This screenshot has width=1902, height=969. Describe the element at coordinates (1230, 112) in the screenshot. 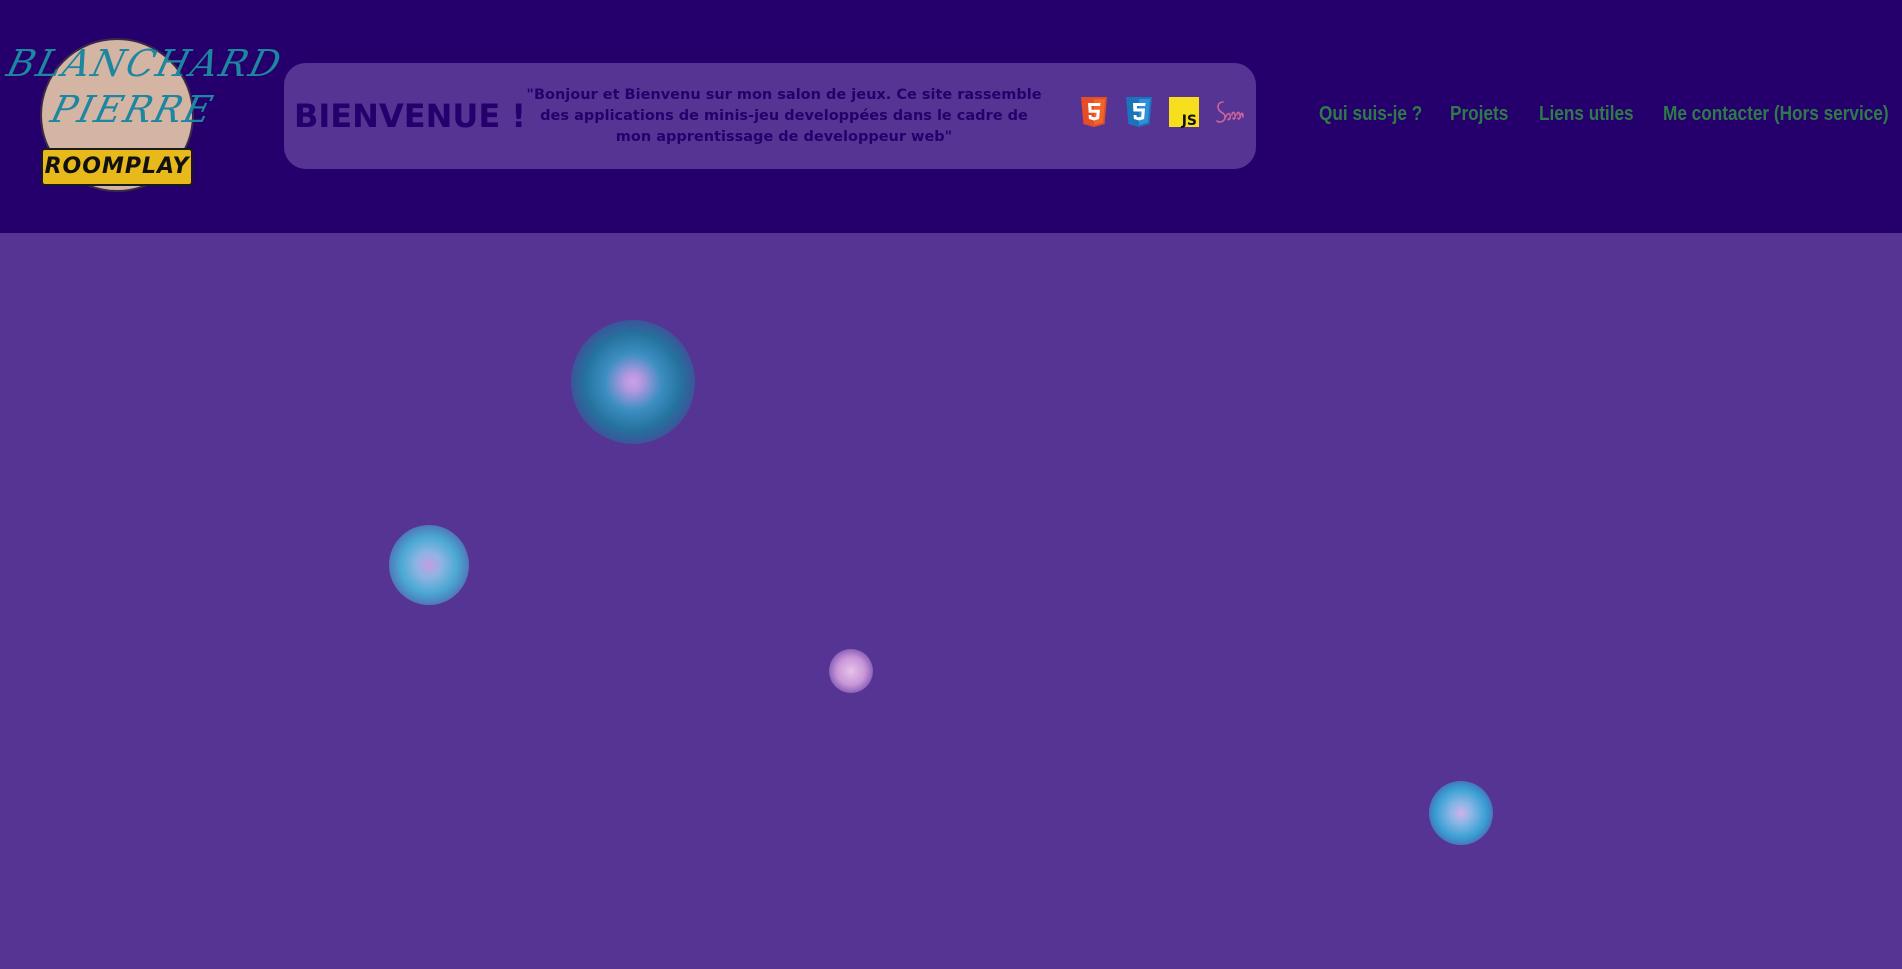

I see `sass-icon` at that location.